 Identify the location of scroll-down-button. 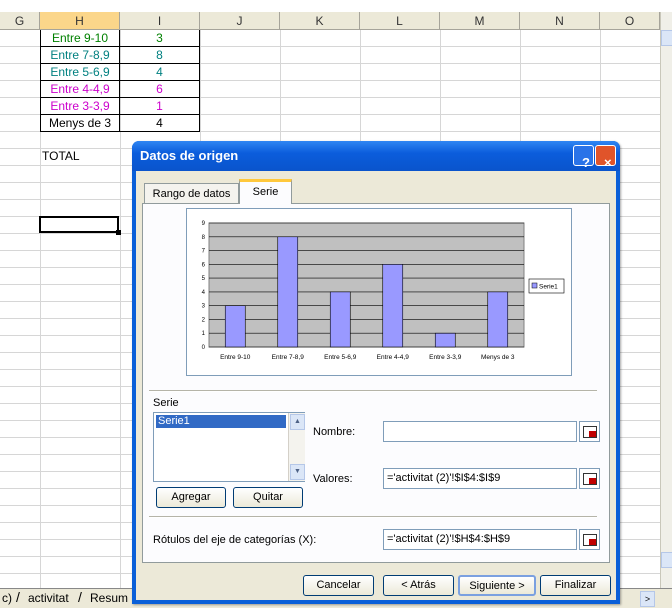
(666, 560).